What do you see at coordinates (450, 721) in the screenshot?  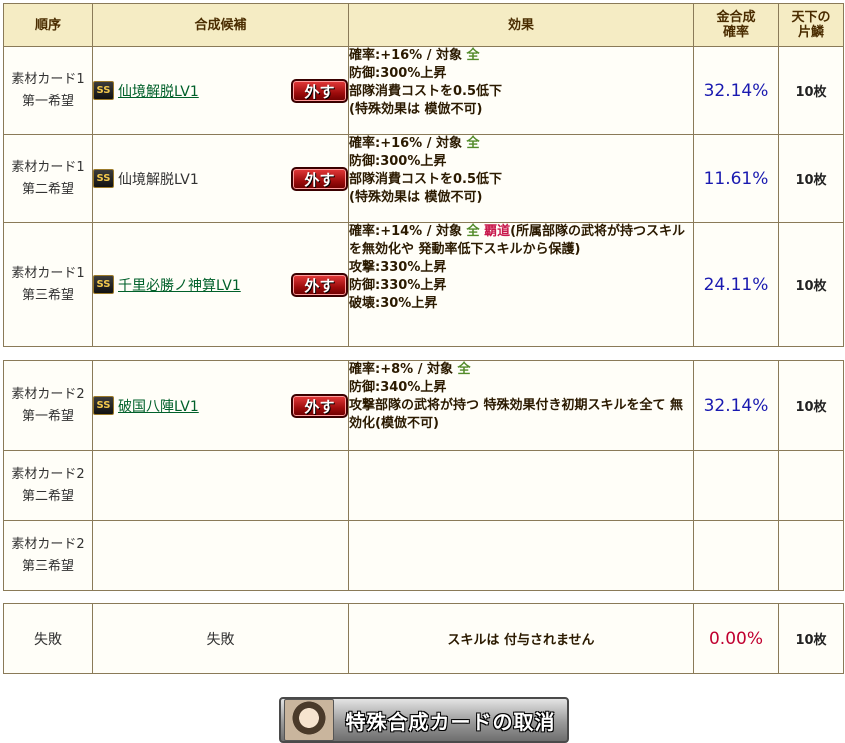 I see `cancel-button-label: 特殊合成カードの取消` at bounding box center [450, 721].